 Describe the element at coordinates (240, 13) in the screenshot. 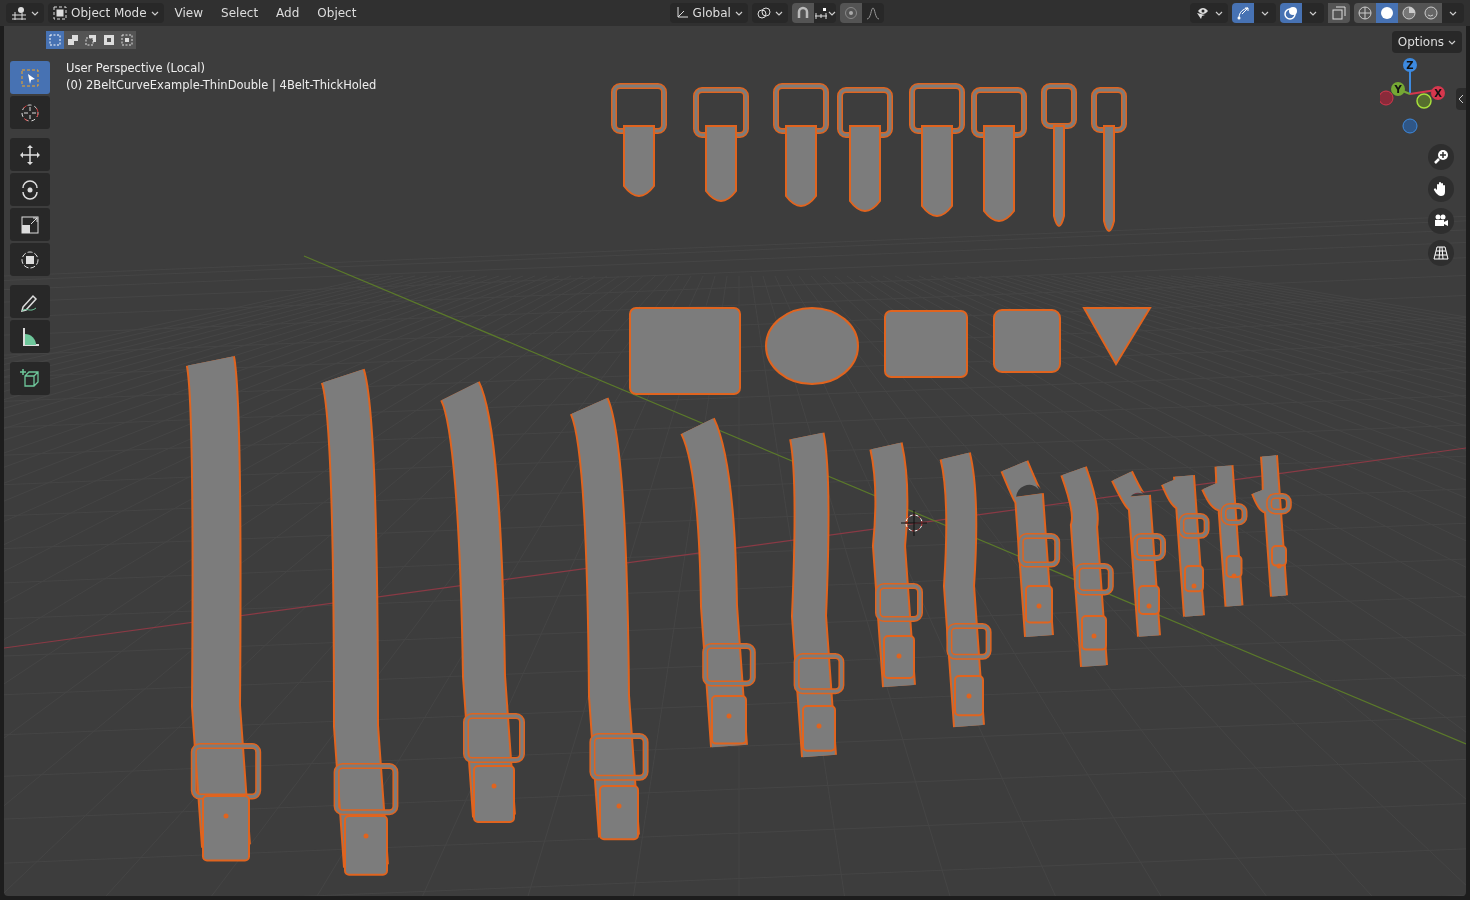

I see `menu-item: Select` at that location.